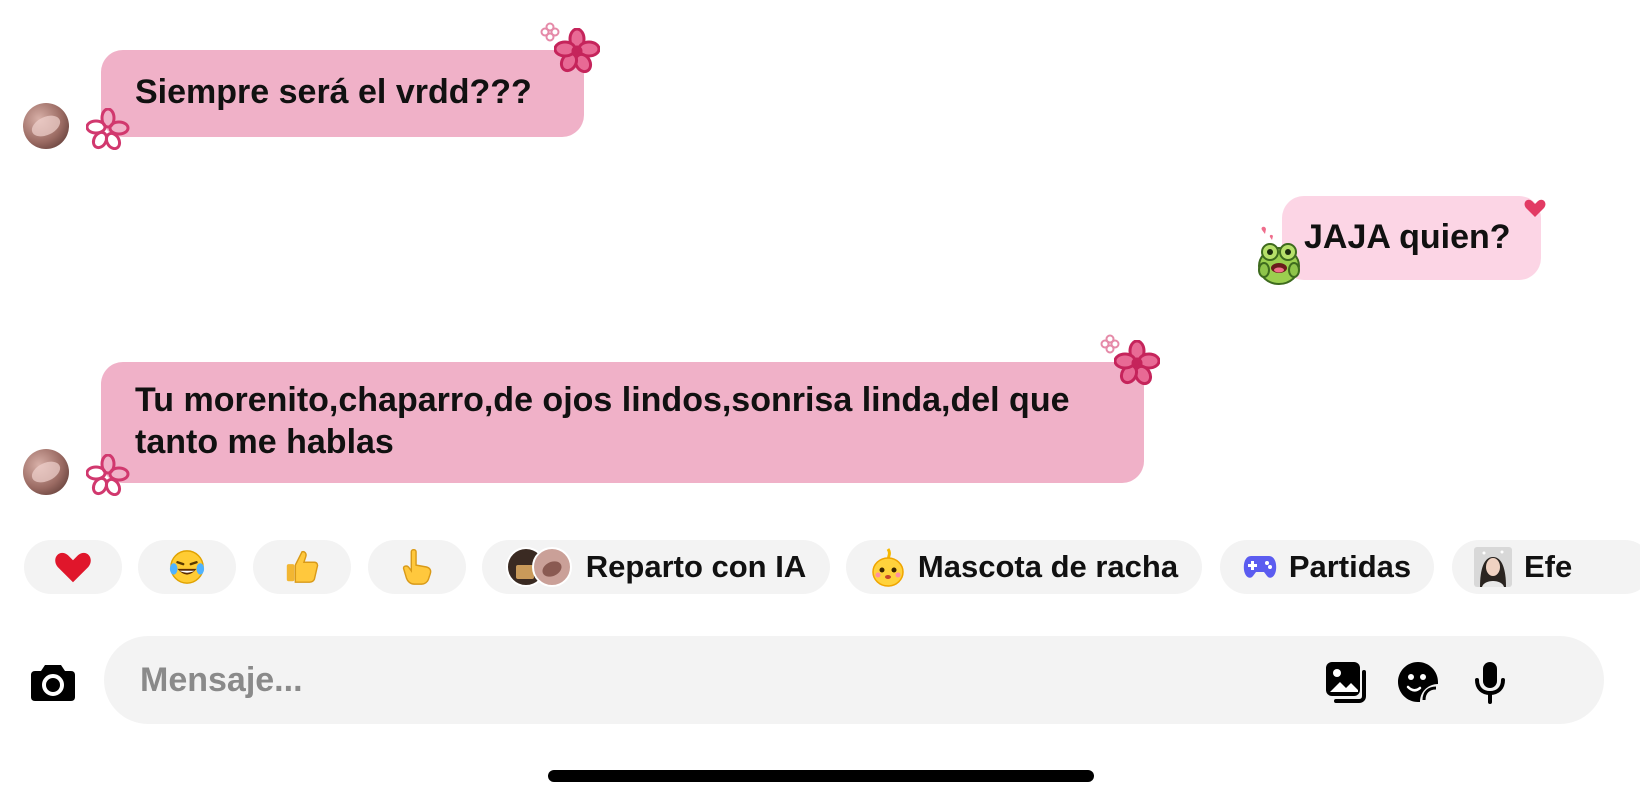 This screenshot has width=1640, height=798. I want to click on quick-reply-effects: Efe, so click(1546, 567).